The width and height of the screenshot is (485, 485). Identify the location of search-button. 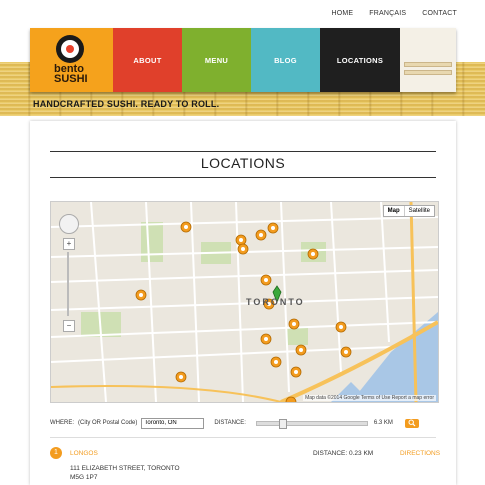
(411, 423).